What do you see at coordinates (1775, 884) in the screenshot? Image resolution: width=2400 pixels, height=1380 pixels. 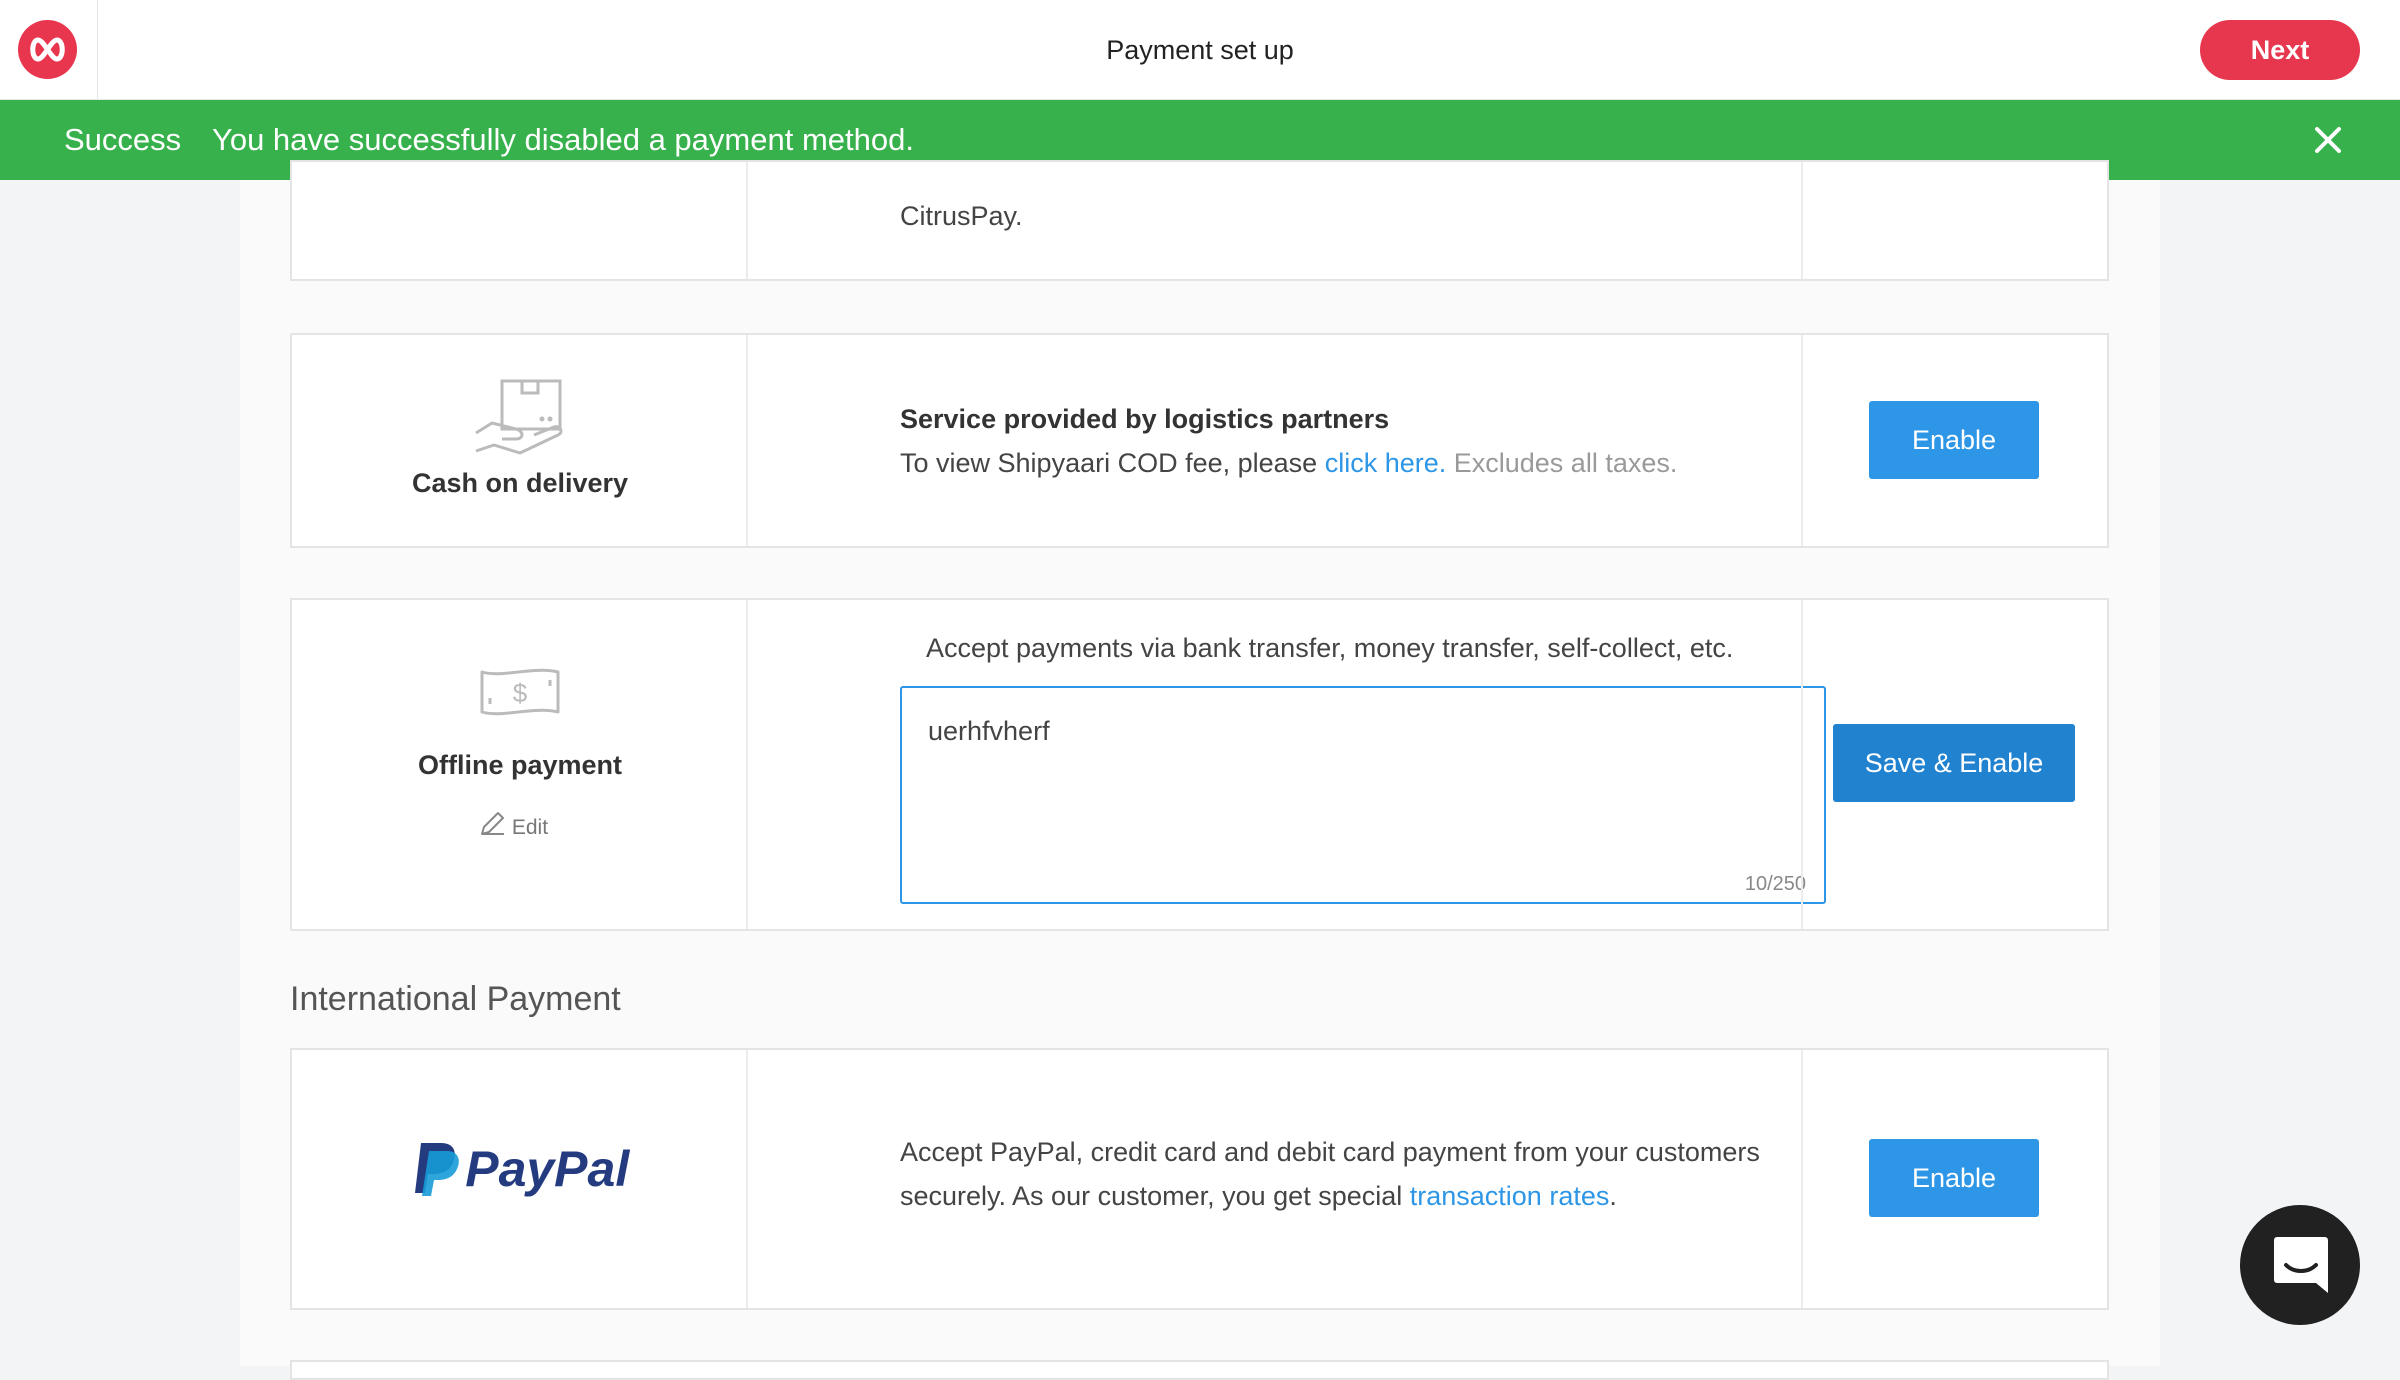 I see `char-counter: 10/250` at bounding box center [1775, 884].